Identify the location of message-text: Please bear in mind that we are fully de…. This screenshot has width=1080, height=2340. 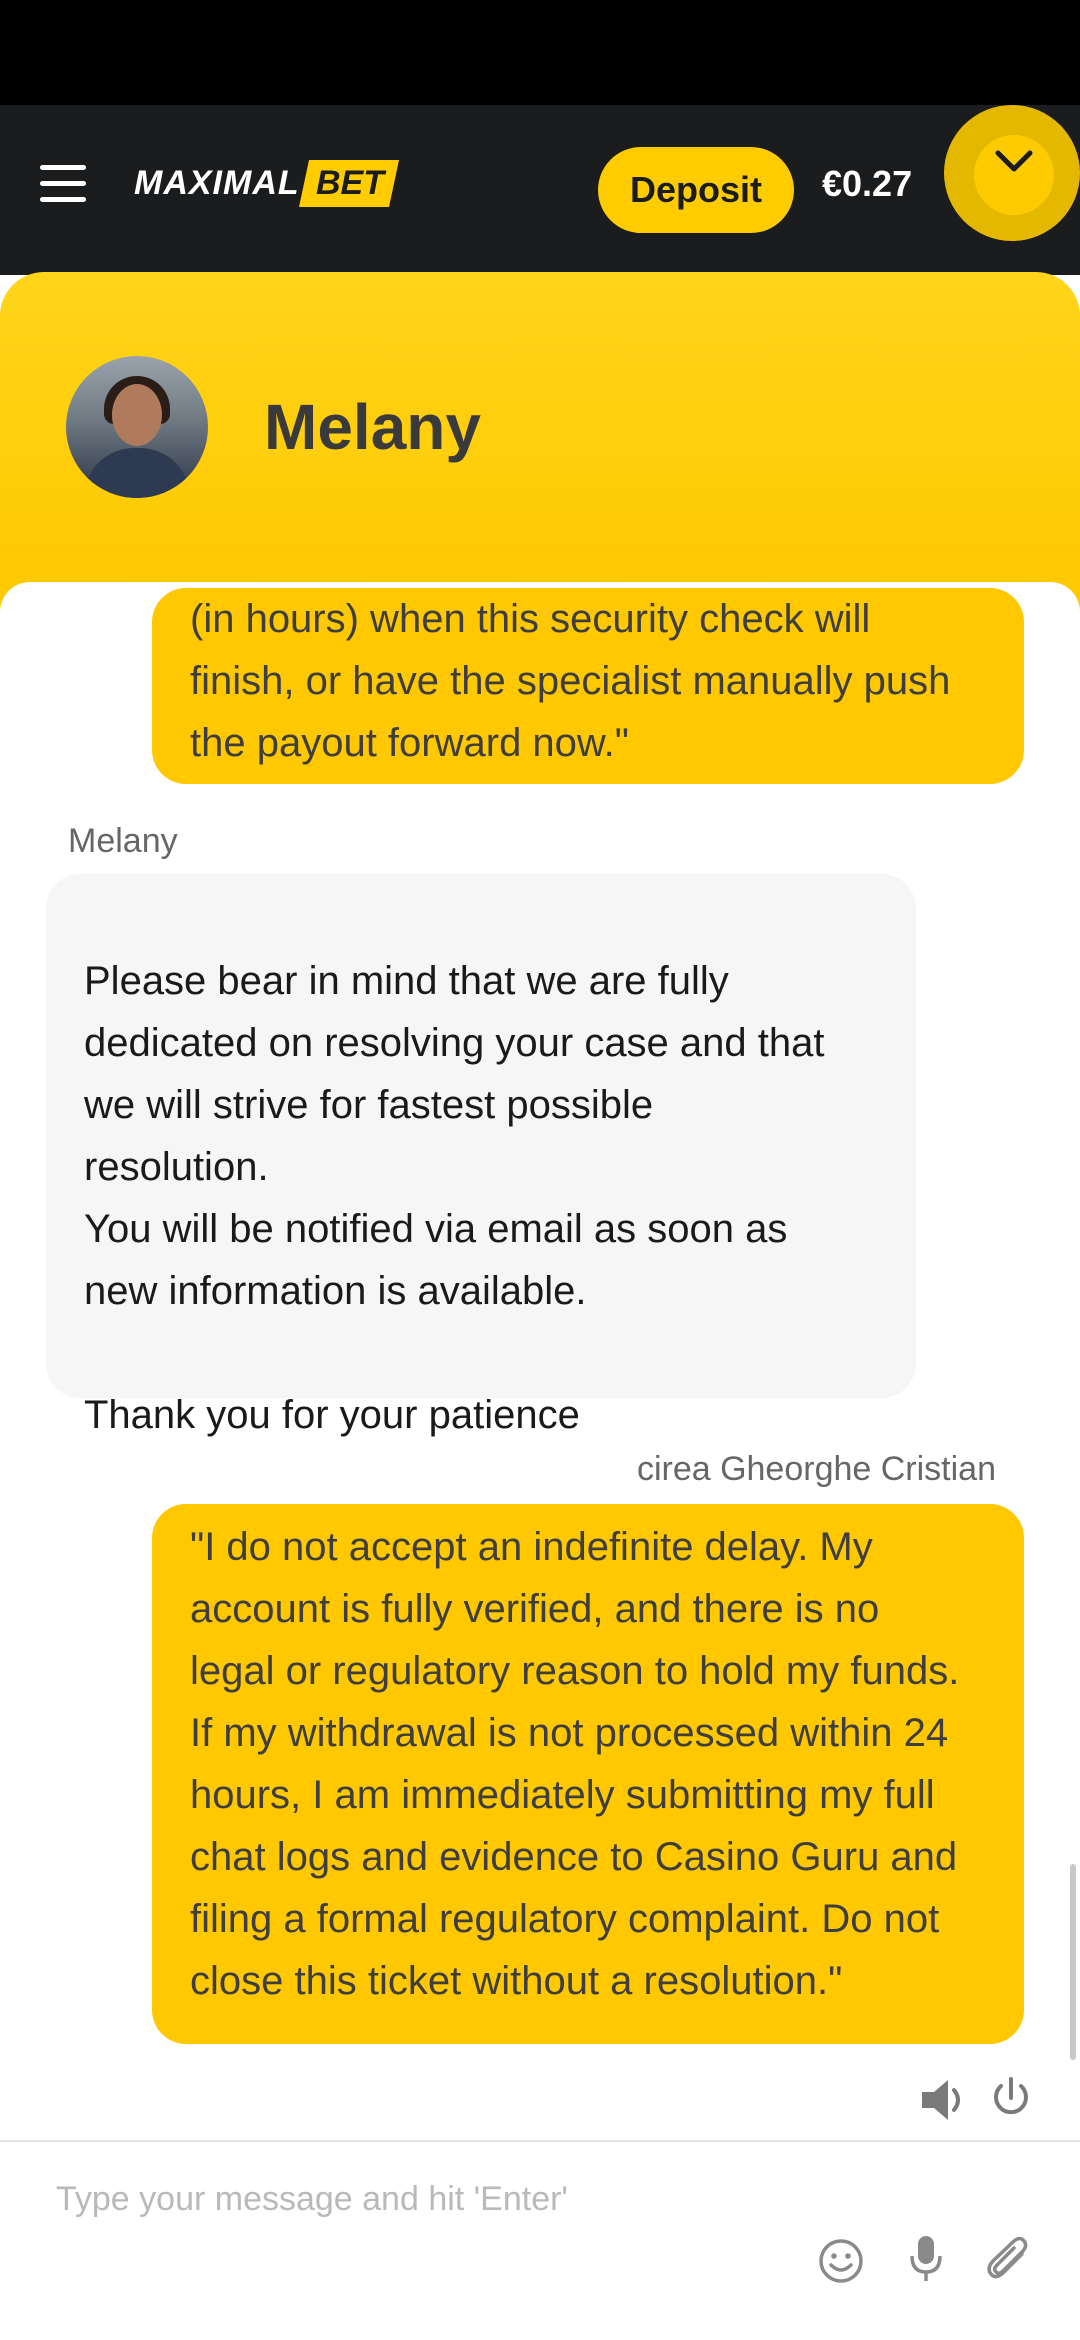
(454, 1198).